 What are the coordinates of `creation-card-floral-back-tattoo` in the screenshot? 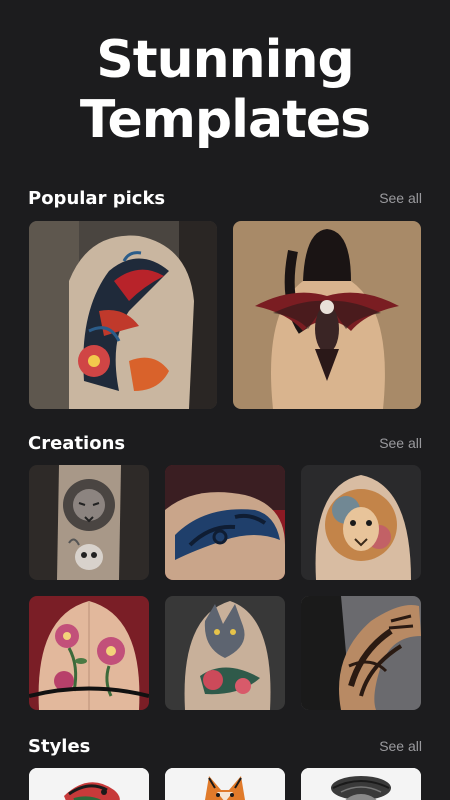 It's located at (89, 653).